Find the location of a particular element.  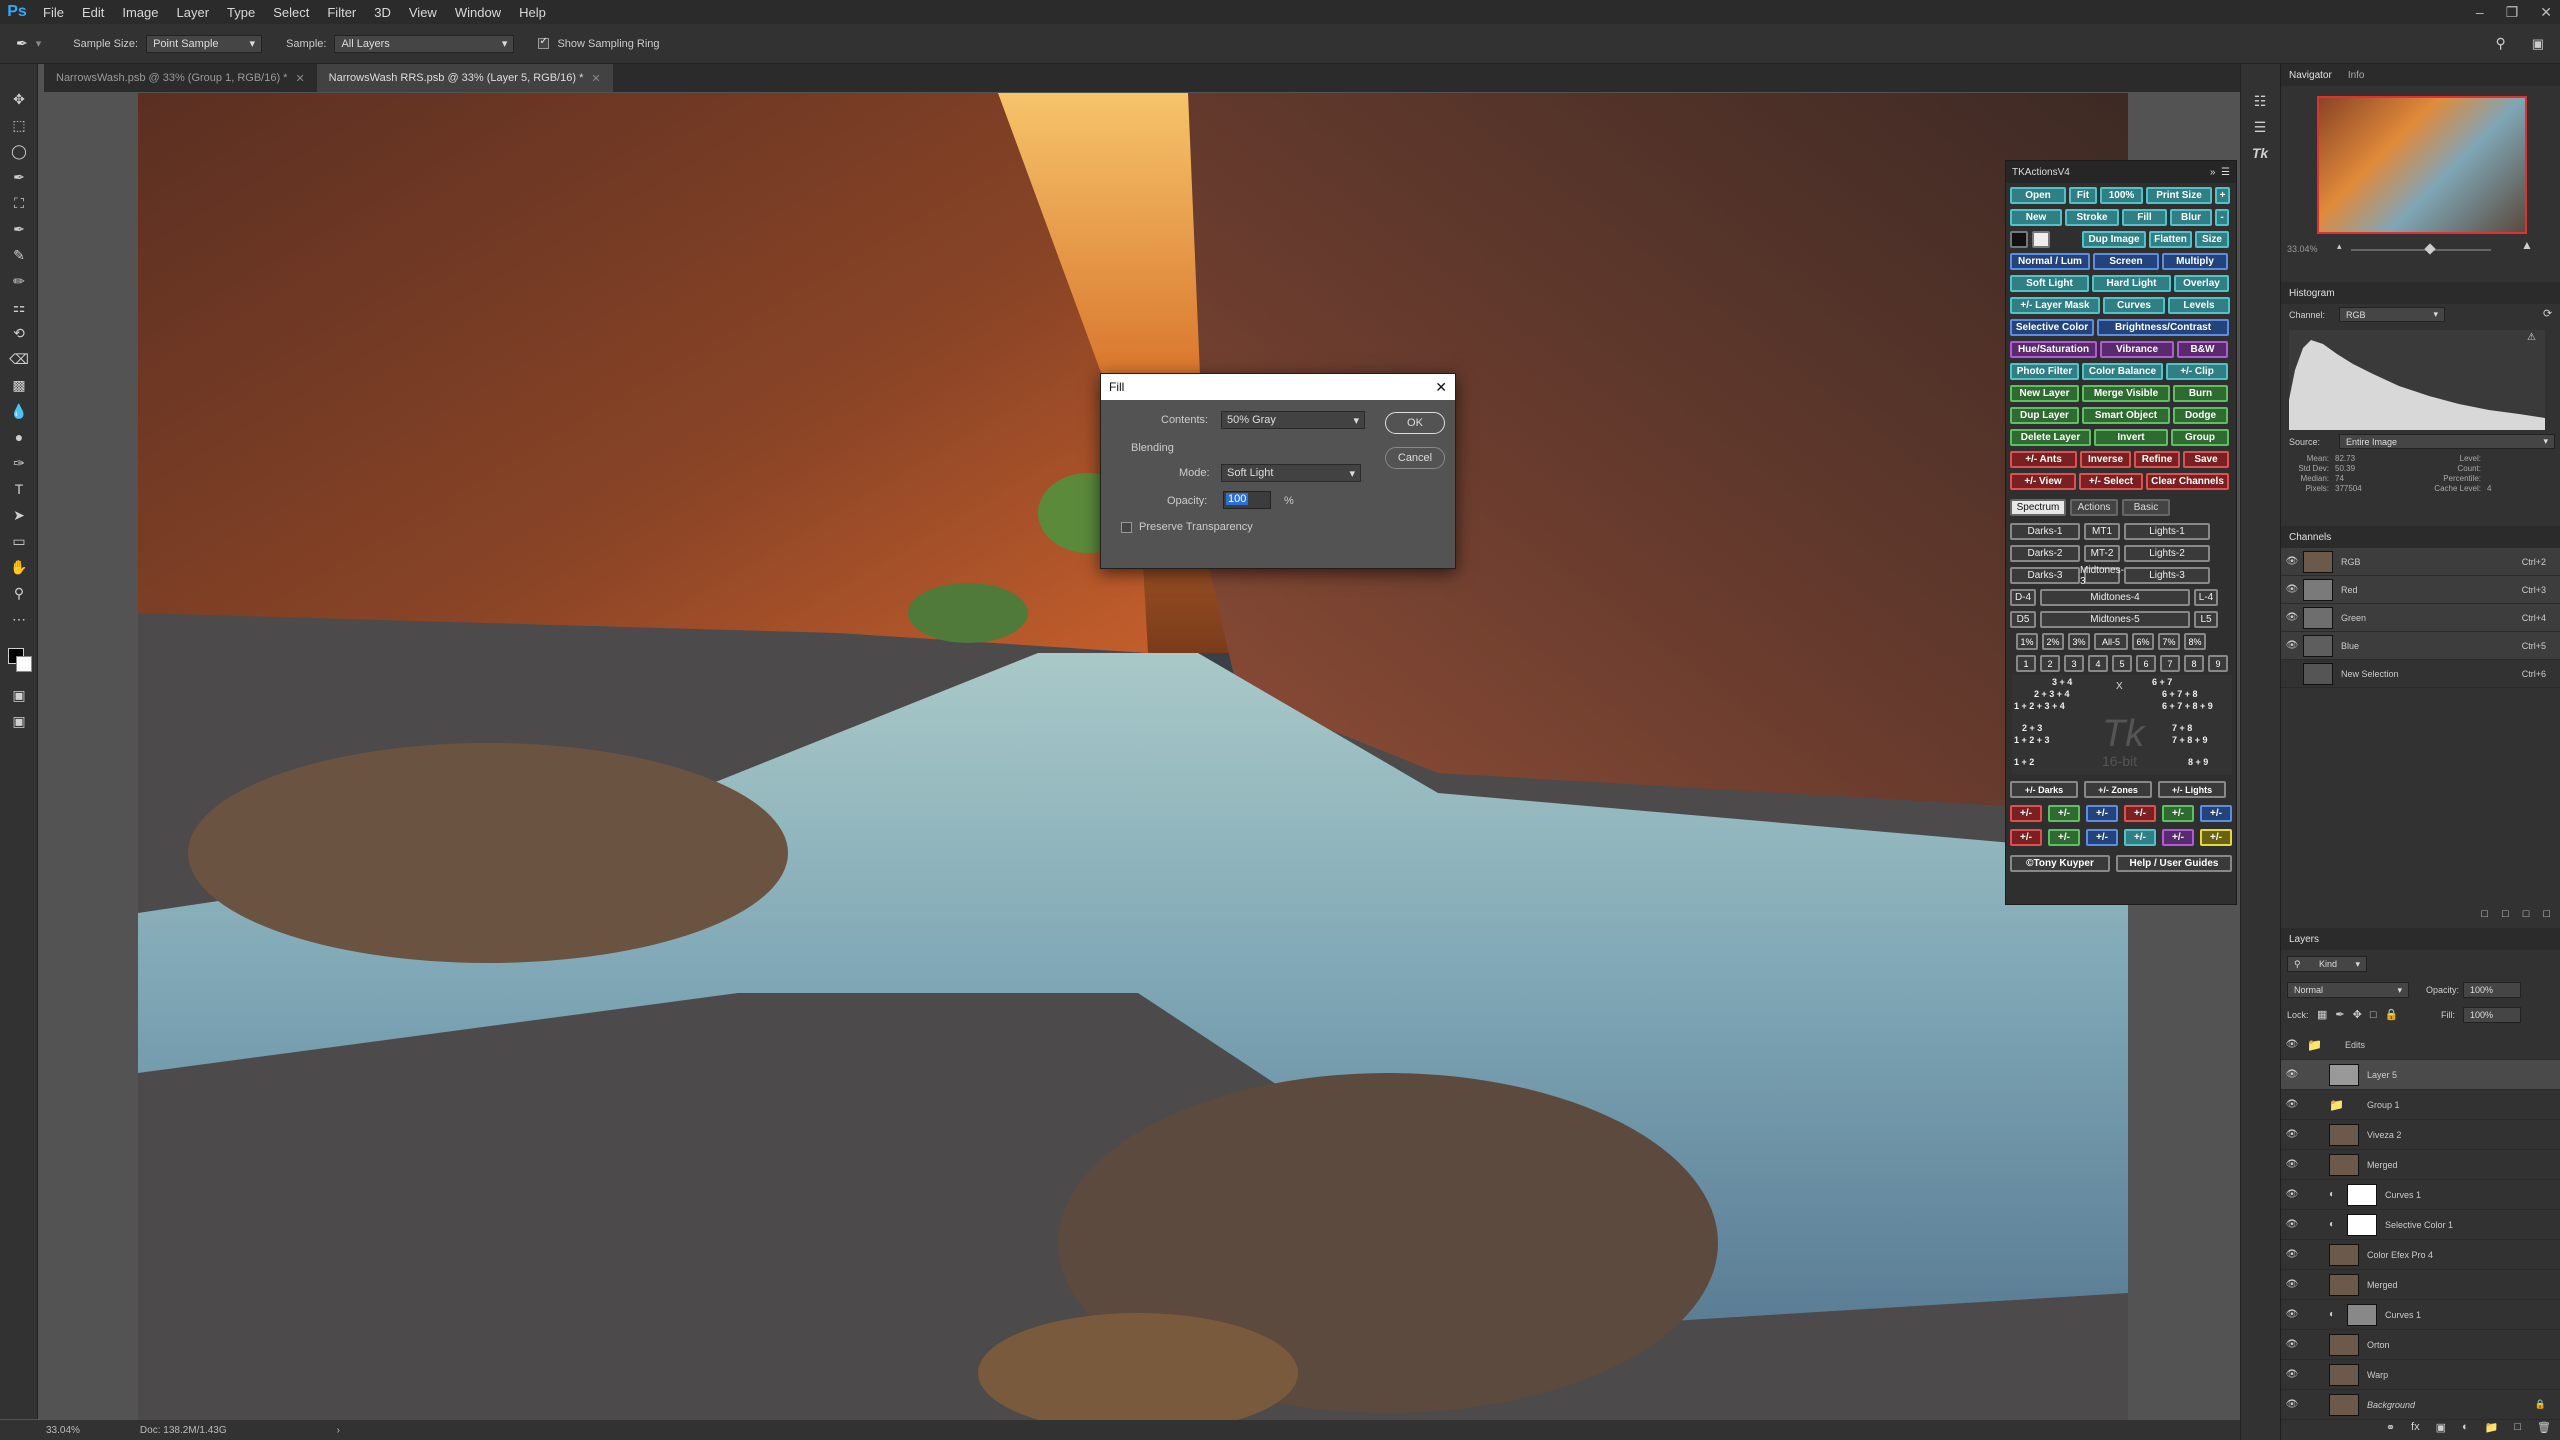

layer-row: 👁 📁 Edits is located at coordinates (2420, 1045).